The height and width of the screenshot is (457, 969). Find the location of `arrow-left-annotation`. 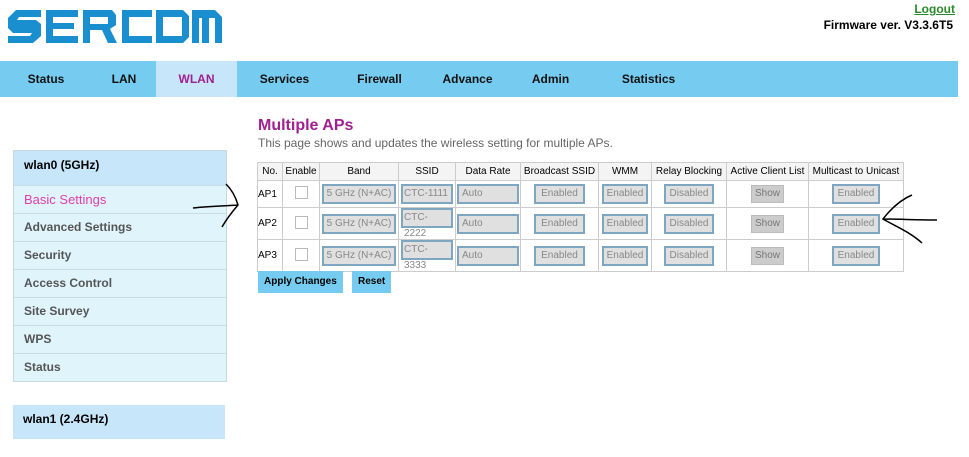

arrow-left-annotation is located at coordinates (909, 219).